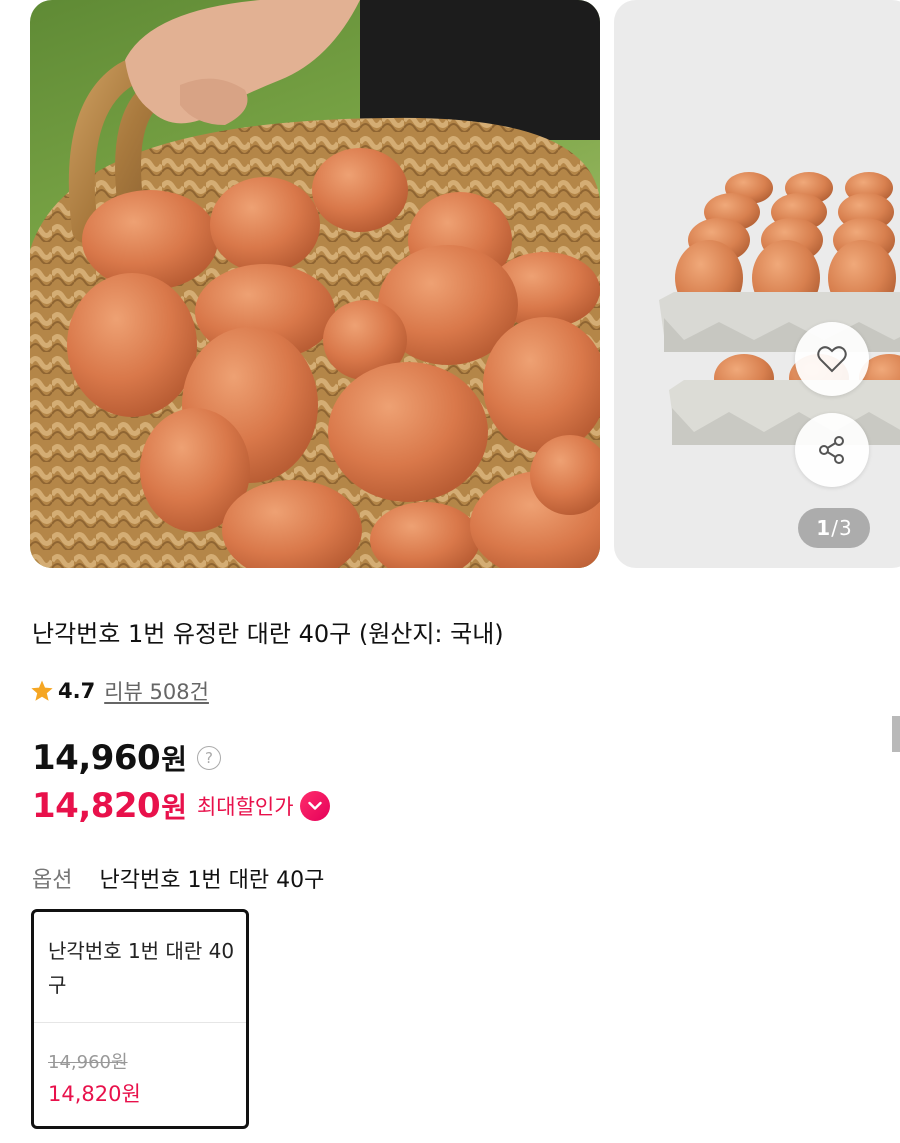 This screenshot has width=900, height=1143. What do you see at coordinates (174, 759) in the screenshot?
I see `price-currency: 원` at bounding box center [174, 759].